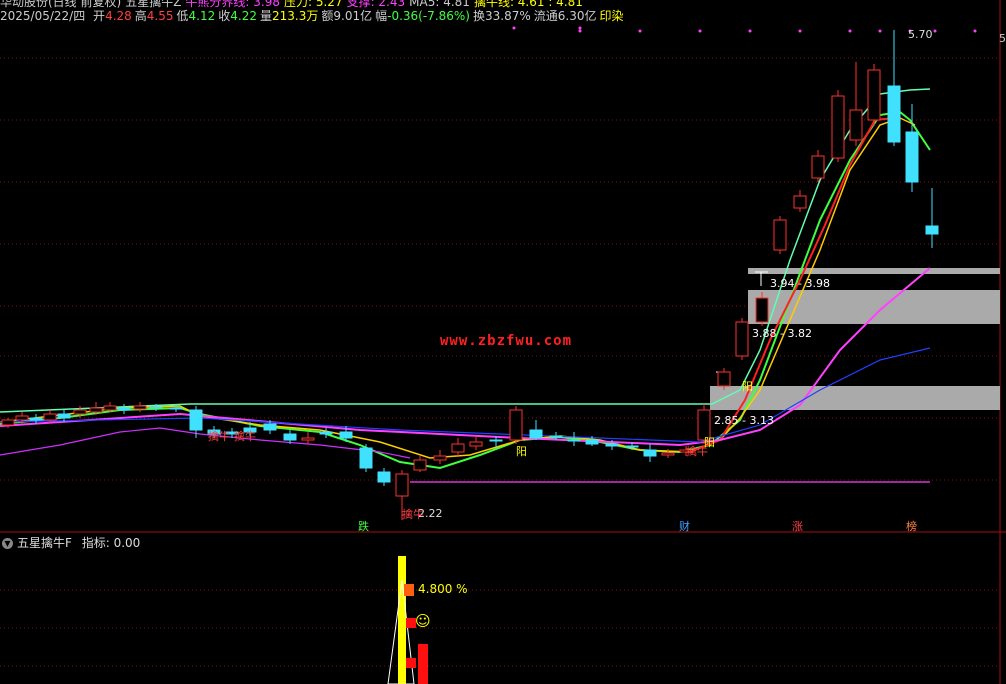 The width and height of the screenshot is (1006, 684). Describe the element at coordinates (911, 526) in the screenshot. I see `mark-bang: 榜` at that location.